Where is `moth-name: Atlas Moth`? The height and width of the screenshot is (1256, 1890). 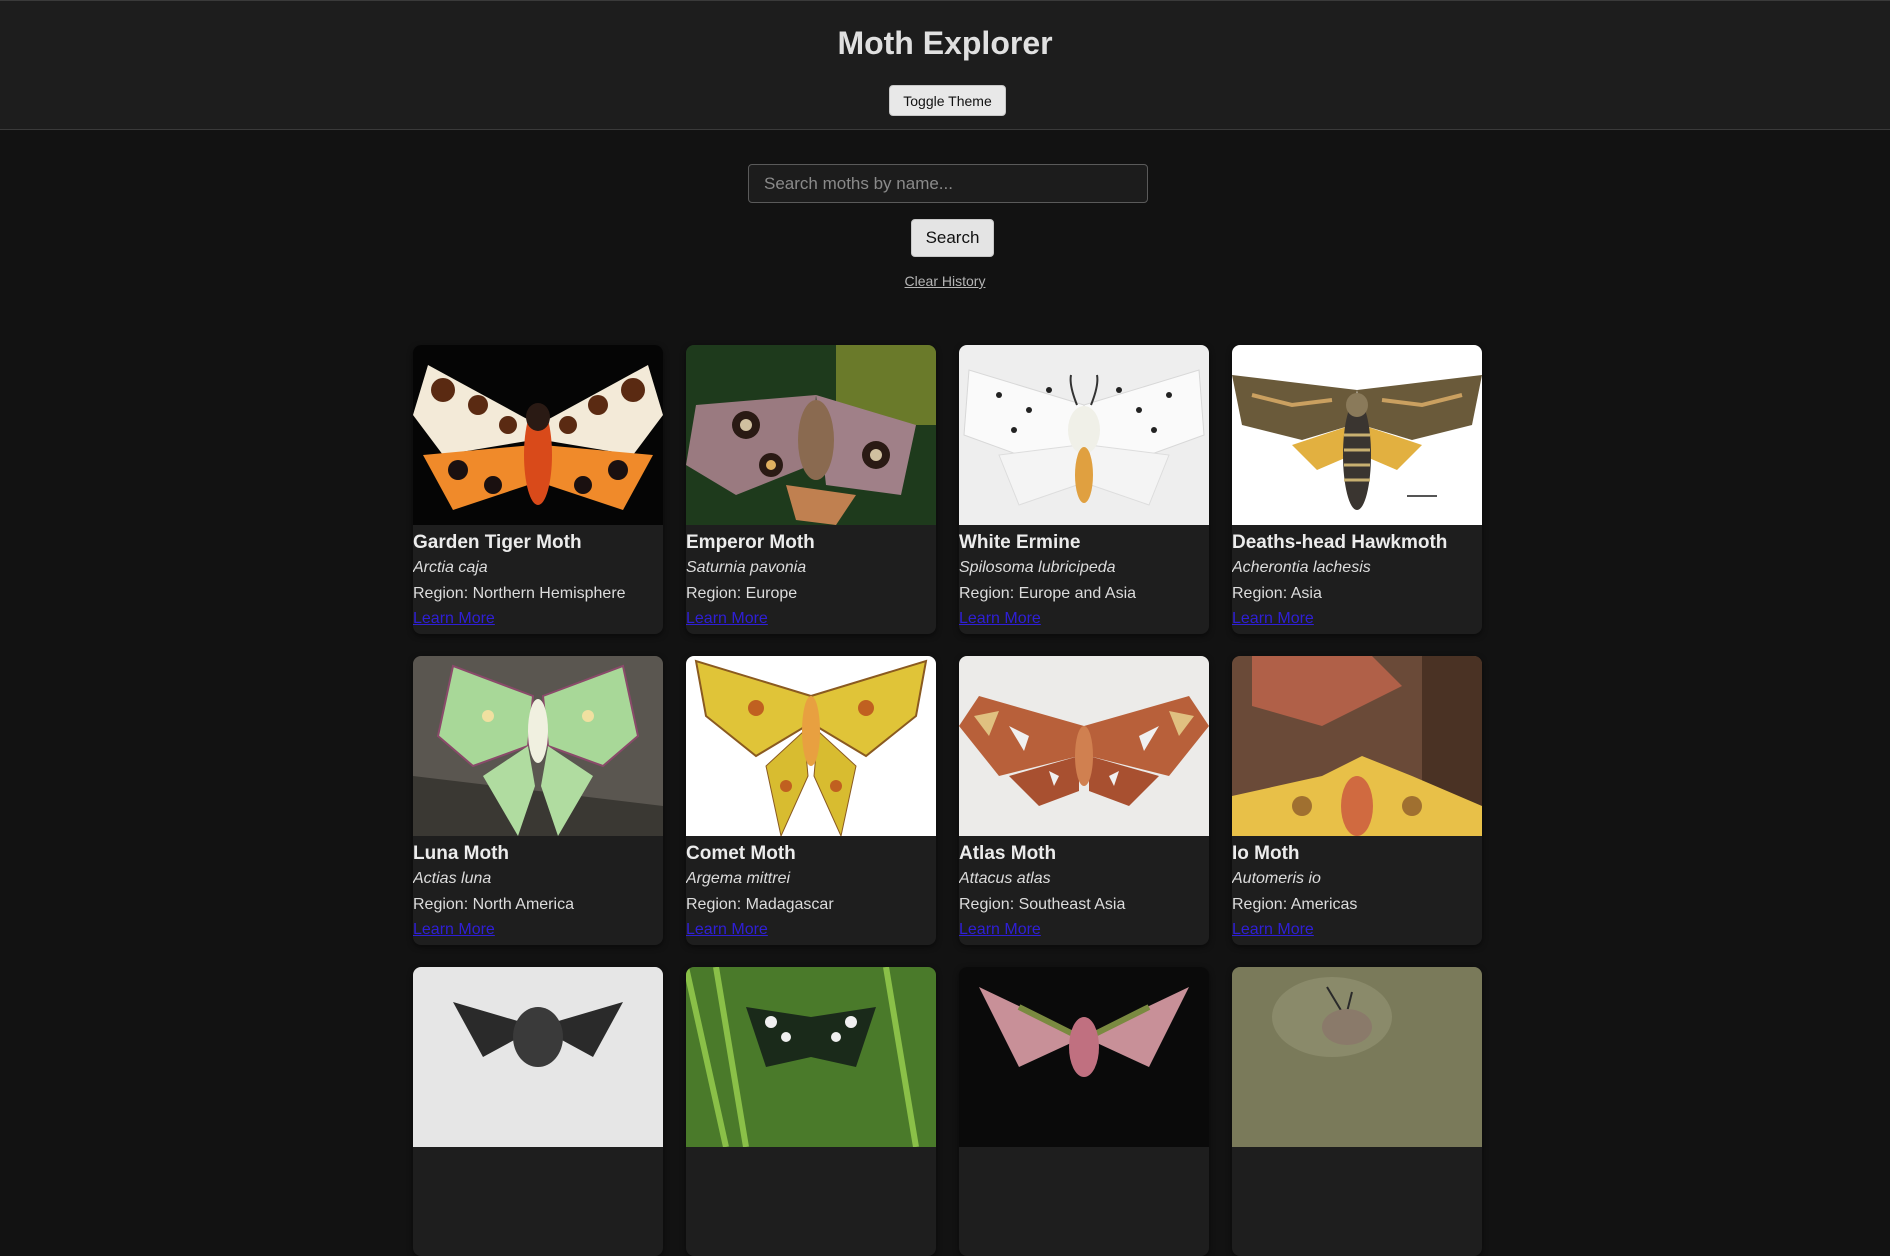
moth-name: Atlas Moth is located at coordinates (1008, 853).